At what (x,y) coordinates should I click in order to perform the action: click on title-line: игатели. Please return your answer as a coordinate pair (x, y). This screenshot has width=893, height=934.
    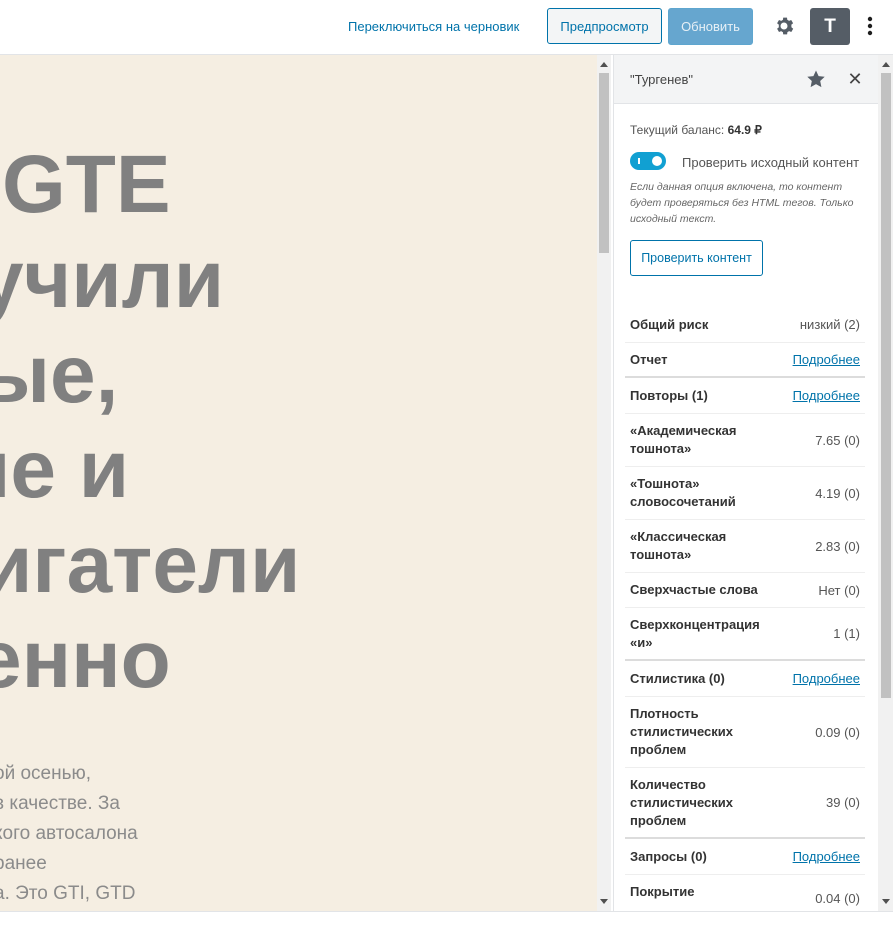
    Looking at the image, I should click on (150, 564).